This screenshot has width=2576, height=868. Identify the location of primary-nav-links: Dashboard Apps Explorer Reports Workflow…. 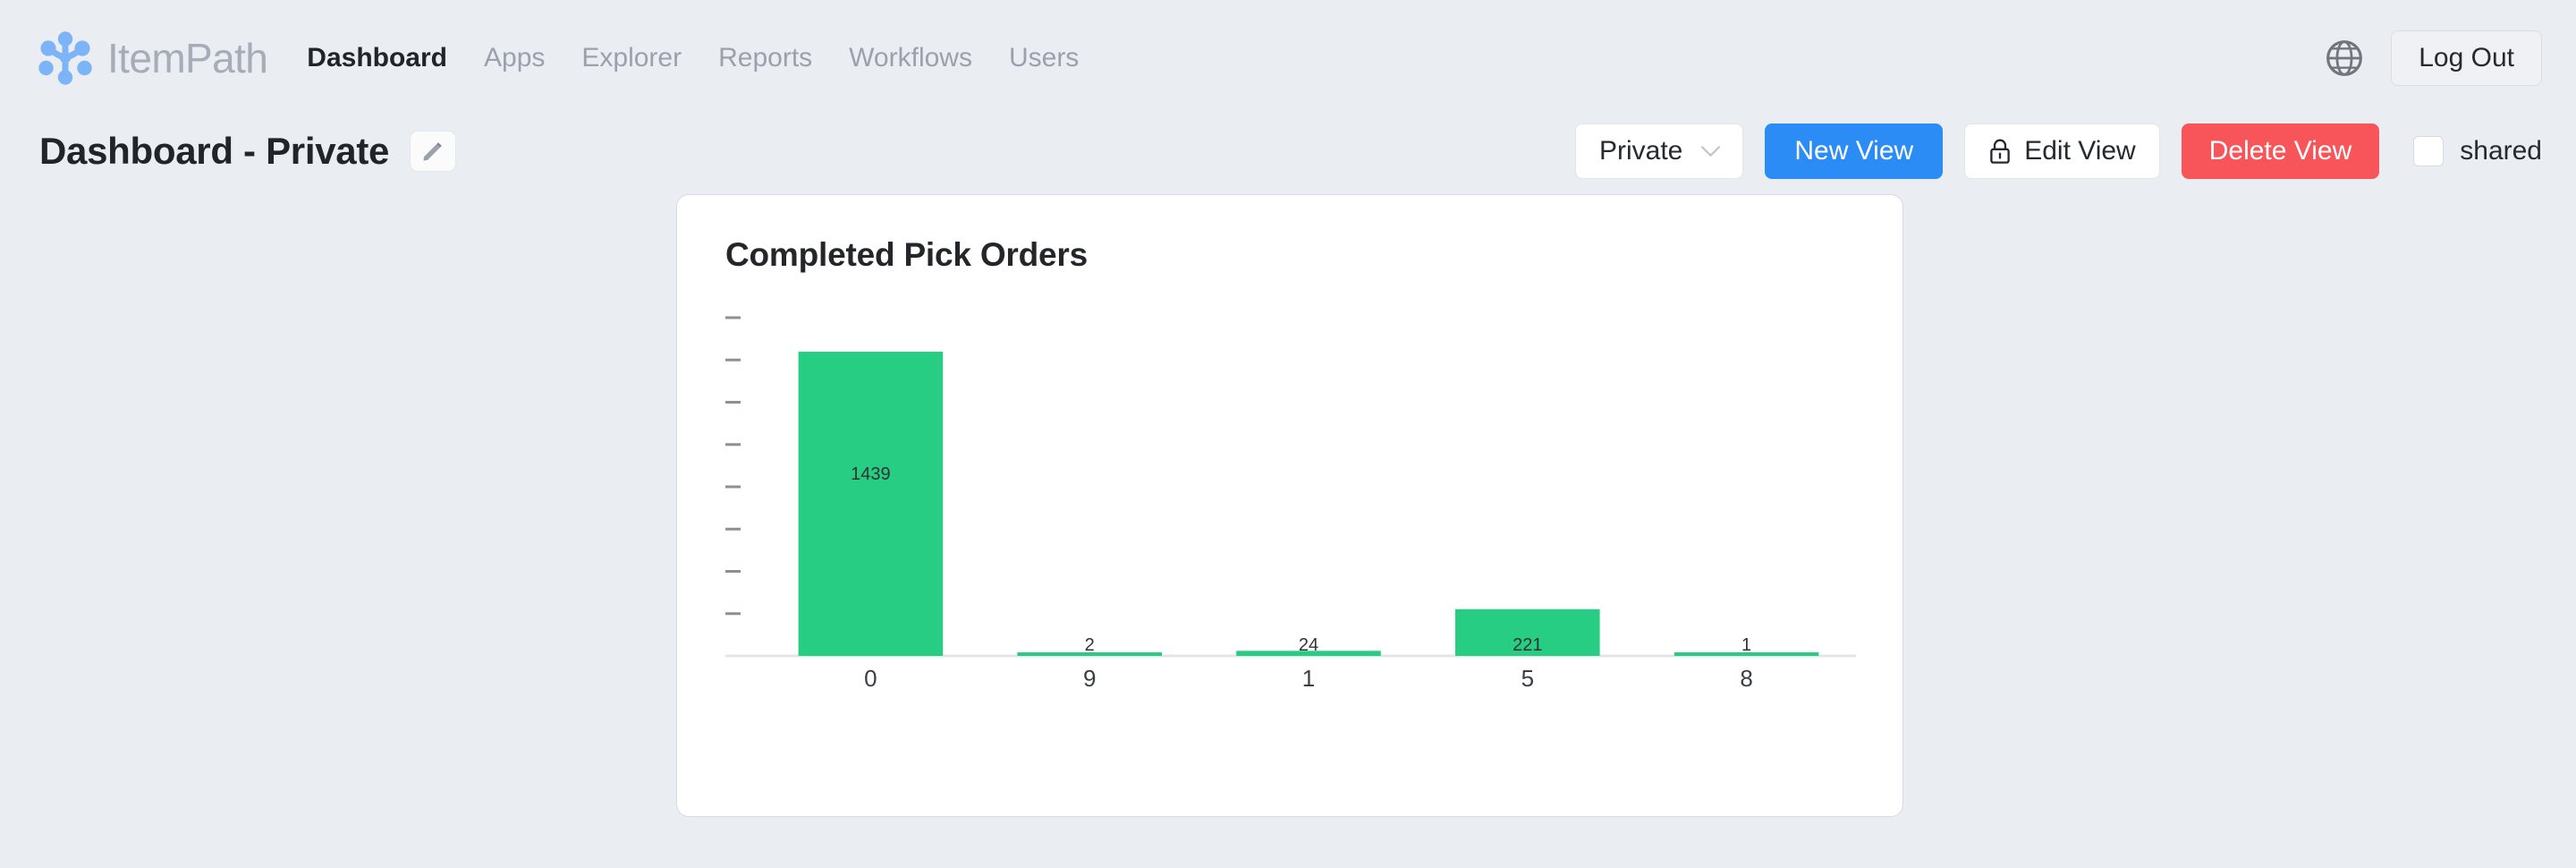
(693, 58).